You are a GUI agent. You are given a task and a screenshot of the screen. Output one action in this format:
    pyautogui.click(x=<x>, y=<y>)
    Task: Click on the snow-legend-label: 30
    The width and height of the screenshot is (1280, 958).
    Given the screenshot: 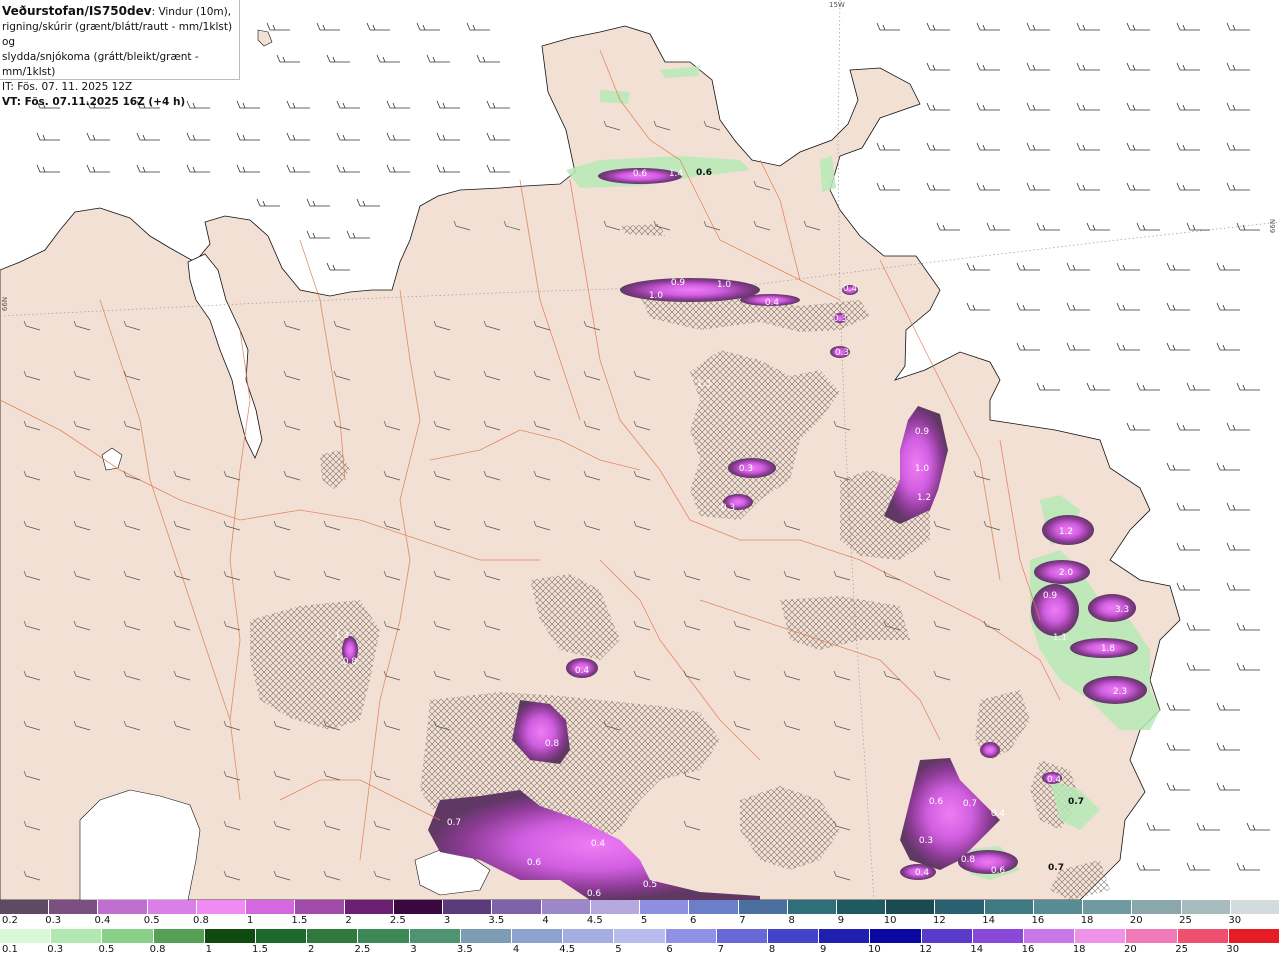 What is the action you would take?
    pyautogui.click(x=1235, y=920)
    